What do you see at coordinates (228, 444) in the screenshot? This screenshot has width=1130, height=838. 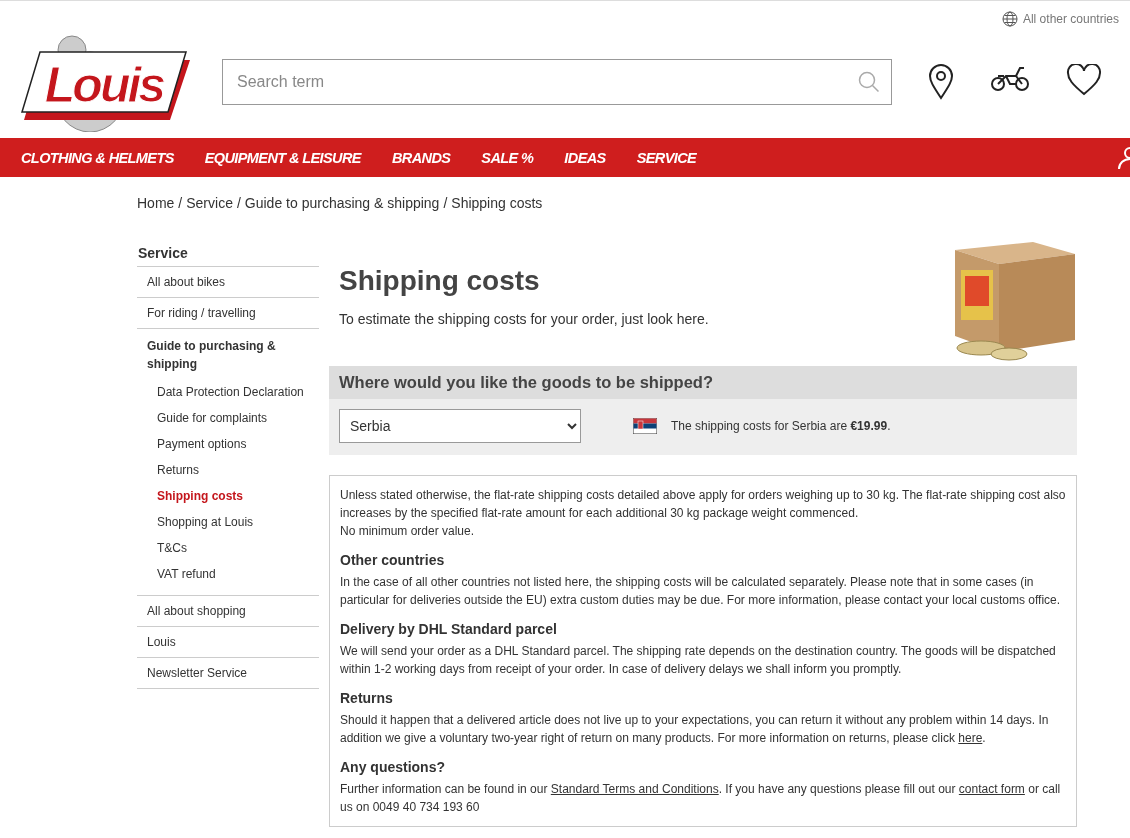 I see `sidebar-subitem: Payment options` at bounding box center [228, 444].